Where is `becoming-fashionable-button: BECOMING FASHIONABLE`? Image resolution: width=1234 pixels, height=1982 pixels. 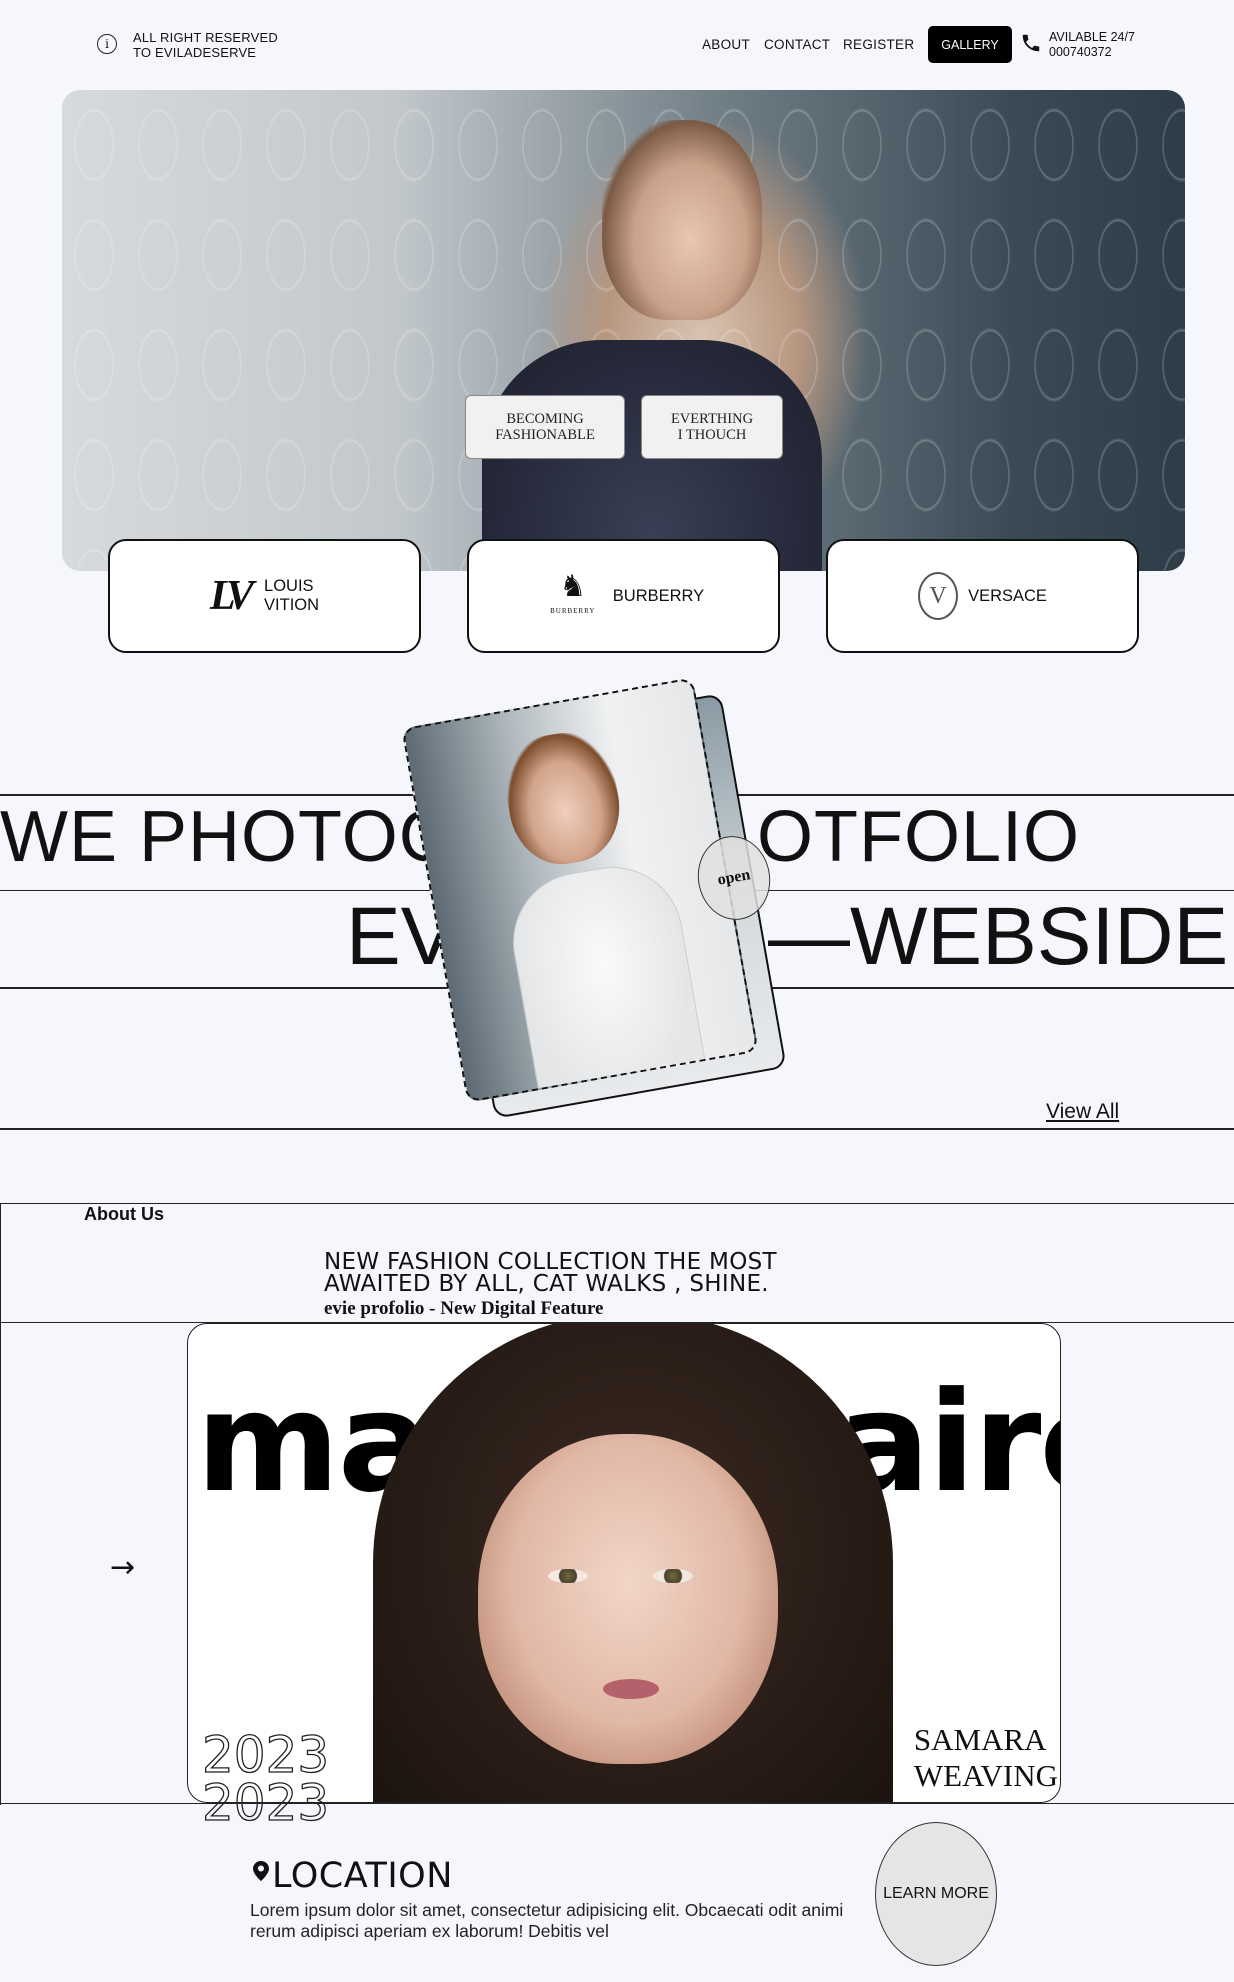 becoming-fashionable-button: BECOMING FASHIONABLE is located at coordinates (545, 427).